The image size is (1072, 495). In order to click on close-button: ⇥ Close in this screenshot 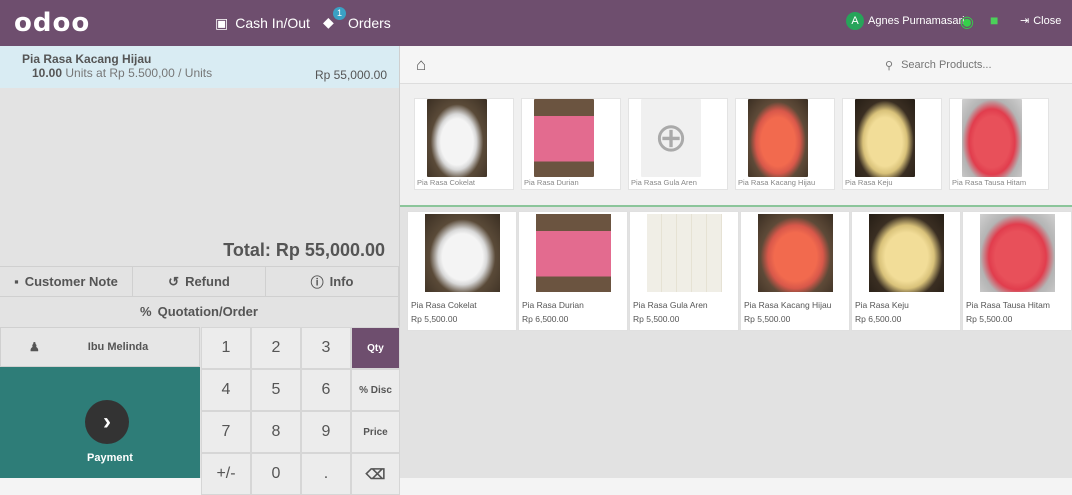, I will do `click(1041, 21)`.